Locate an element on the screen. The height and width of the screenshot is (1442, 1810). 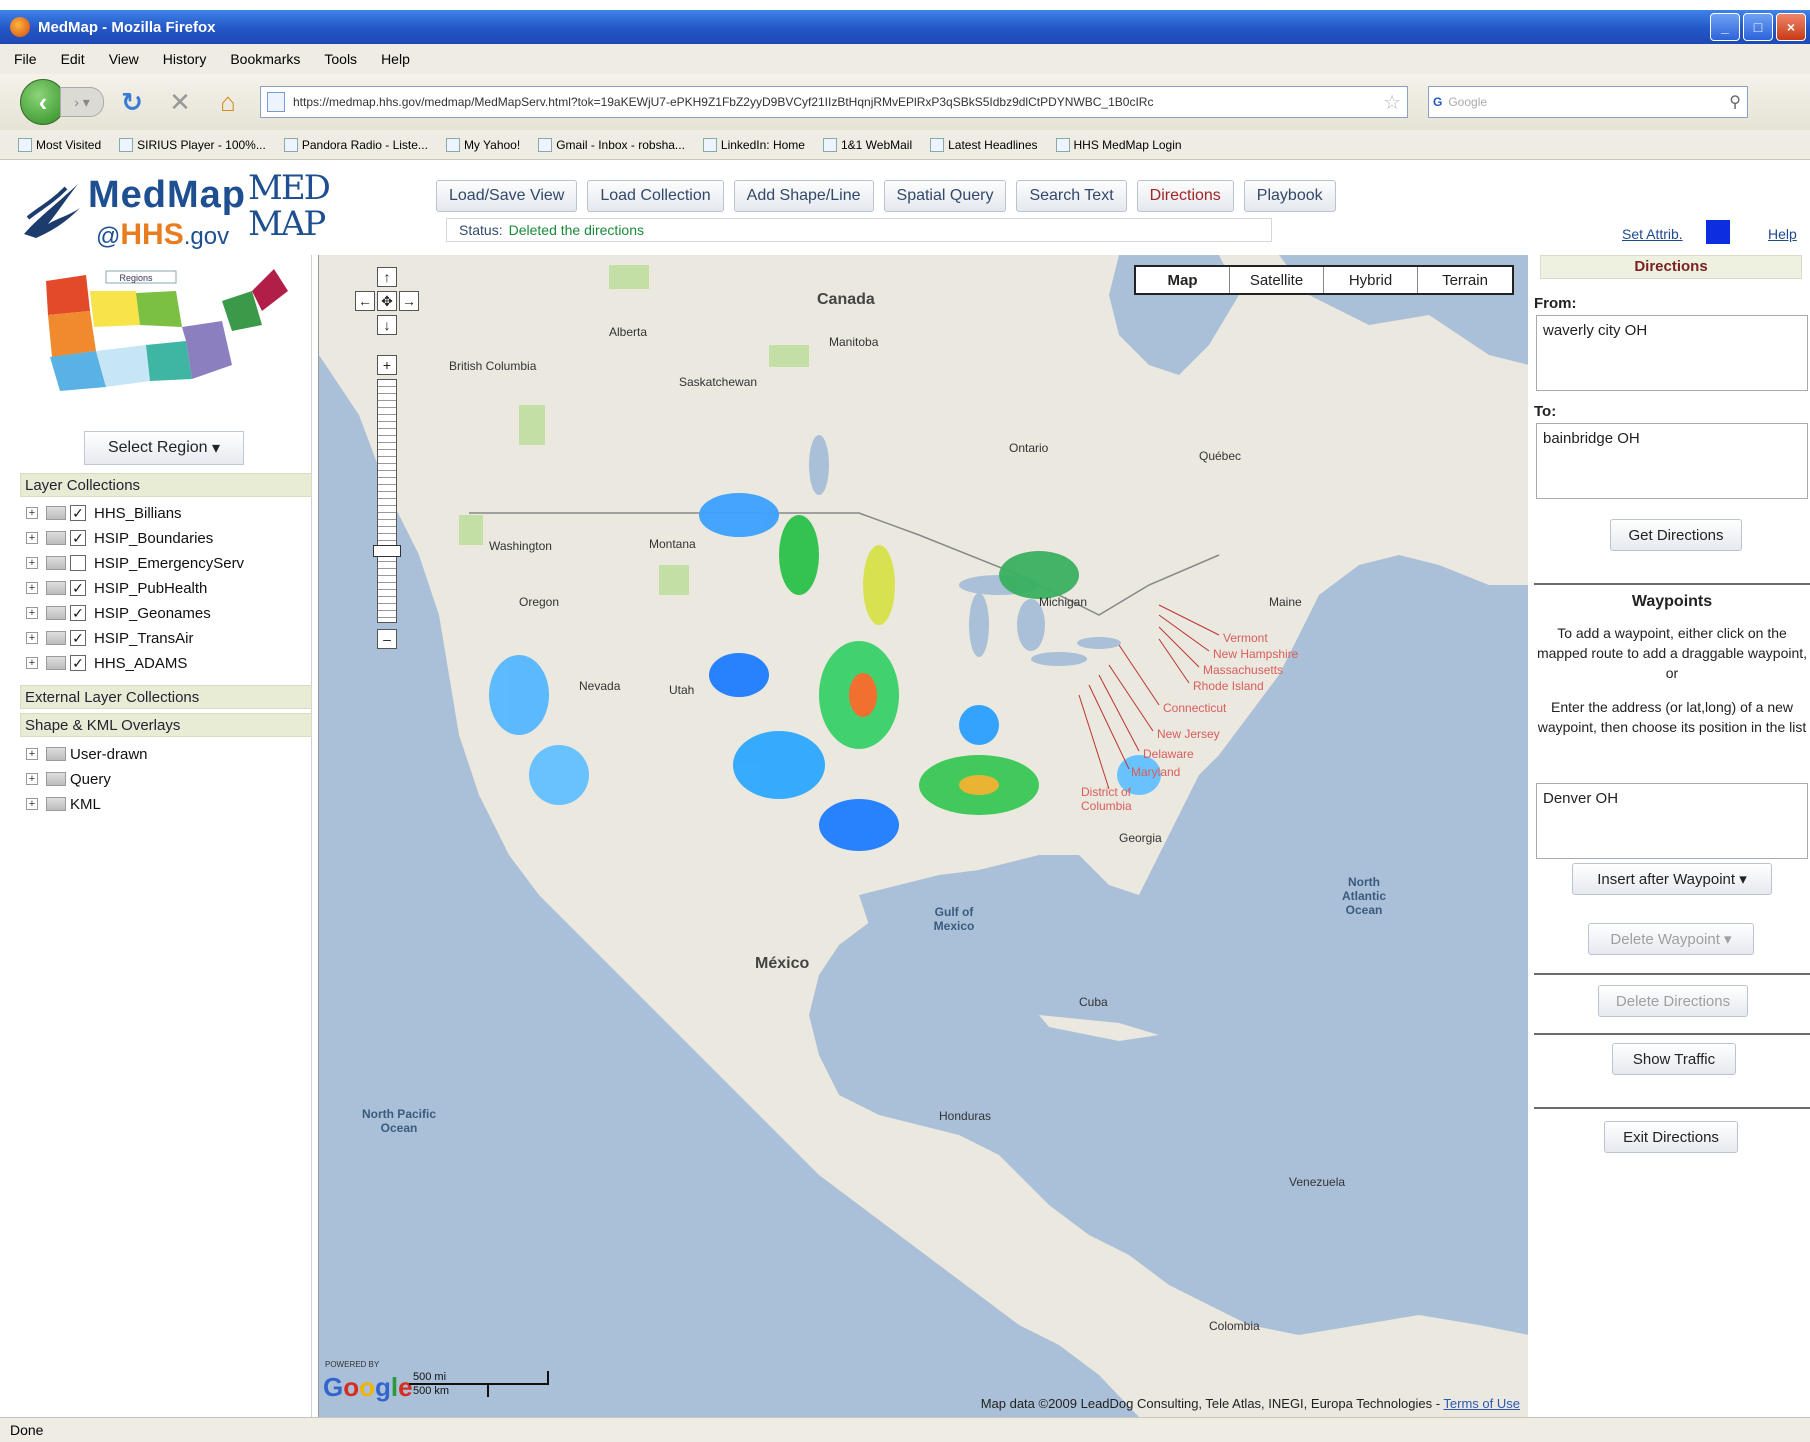
terms-of-use-link: Terms of Use is located at coordinates (1481, 1403).